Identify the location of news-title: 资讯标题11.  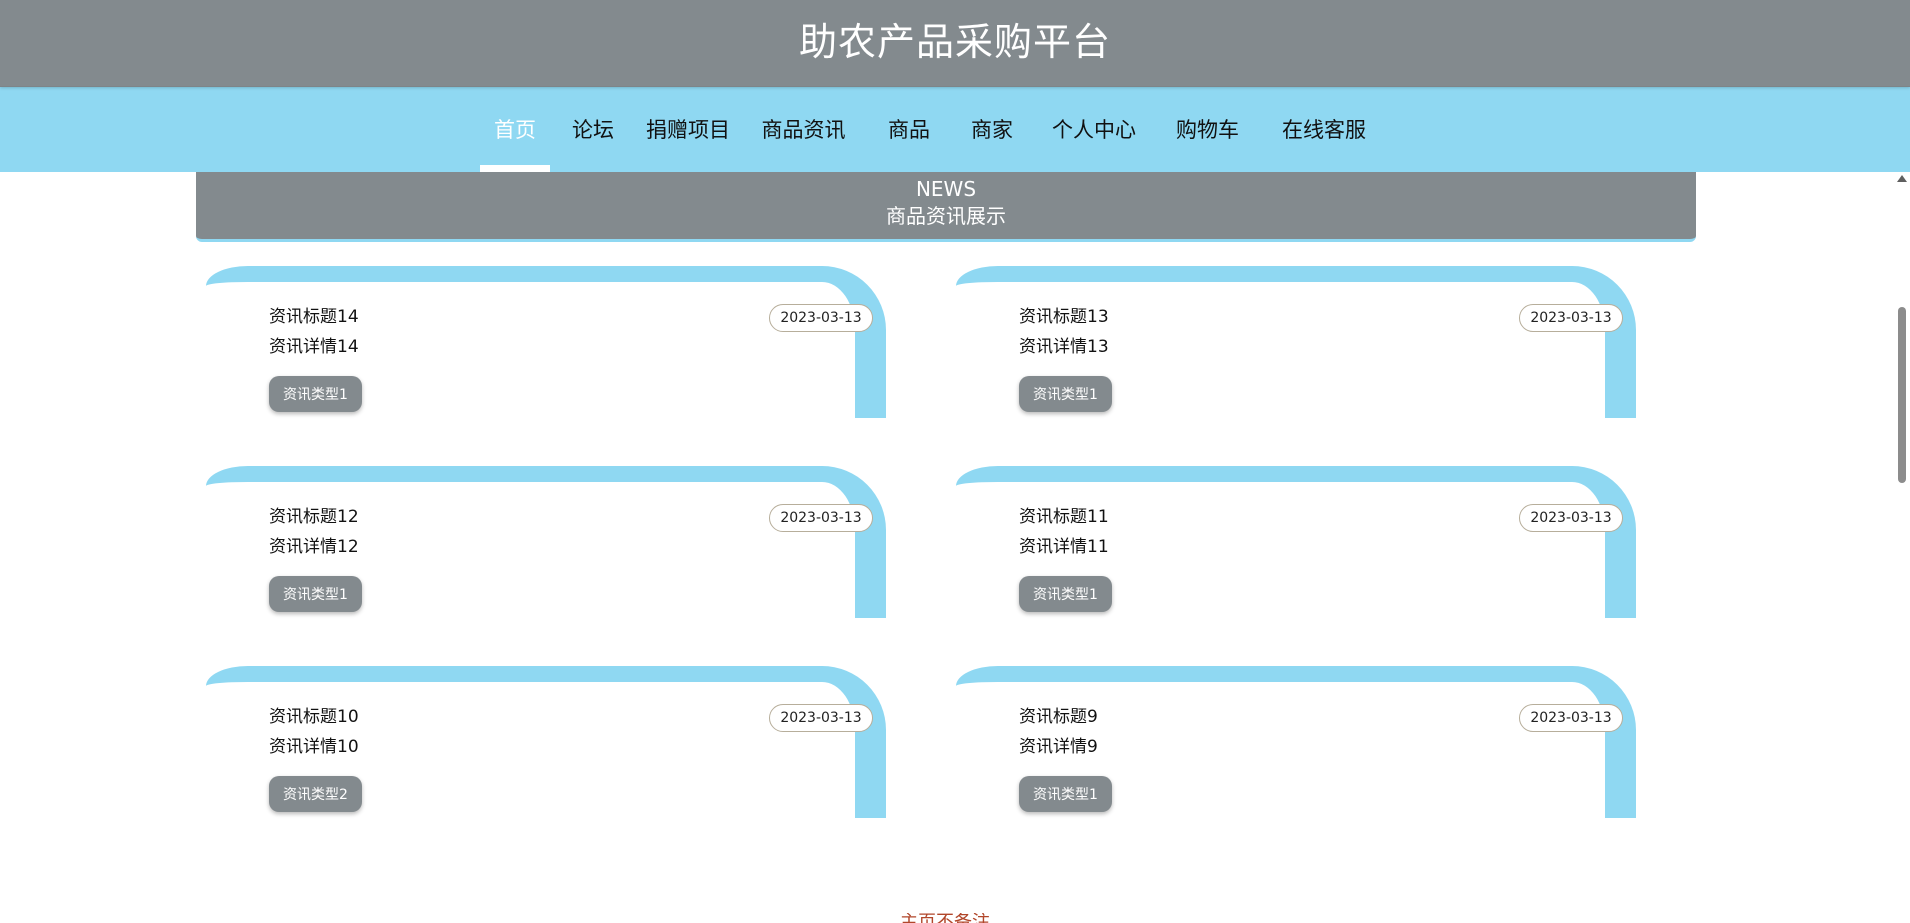
(1064, 517).